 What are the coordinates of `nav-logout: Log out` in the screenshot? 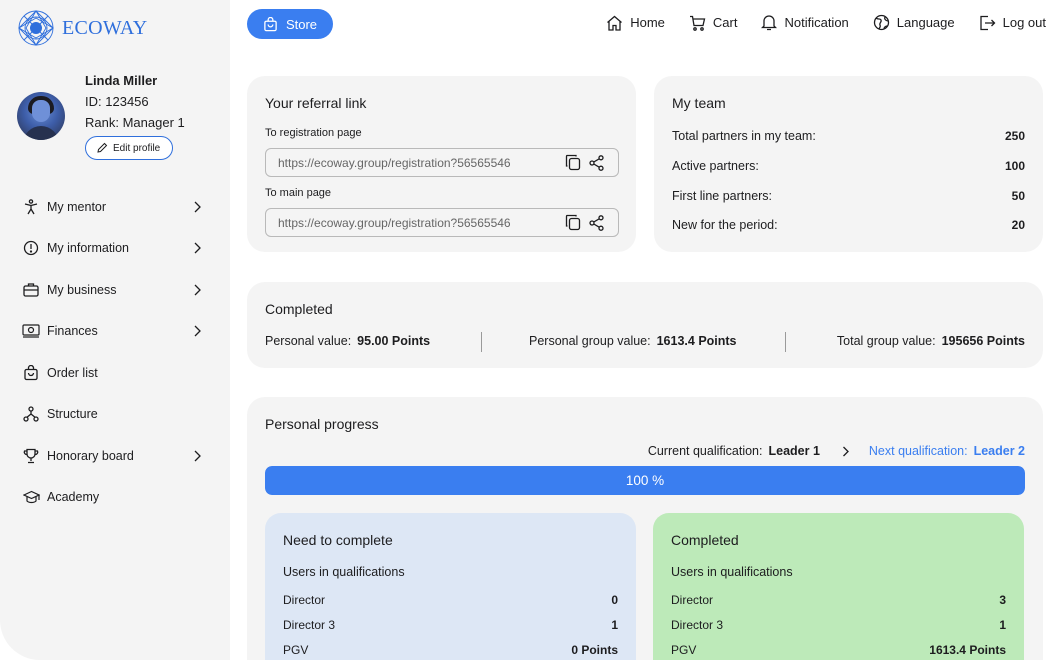 It's located at (1012, 23).